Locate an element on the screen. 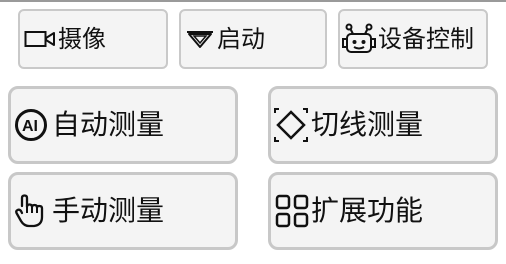  camera-button-label: 摄像 is located at coordinates (82, 39).